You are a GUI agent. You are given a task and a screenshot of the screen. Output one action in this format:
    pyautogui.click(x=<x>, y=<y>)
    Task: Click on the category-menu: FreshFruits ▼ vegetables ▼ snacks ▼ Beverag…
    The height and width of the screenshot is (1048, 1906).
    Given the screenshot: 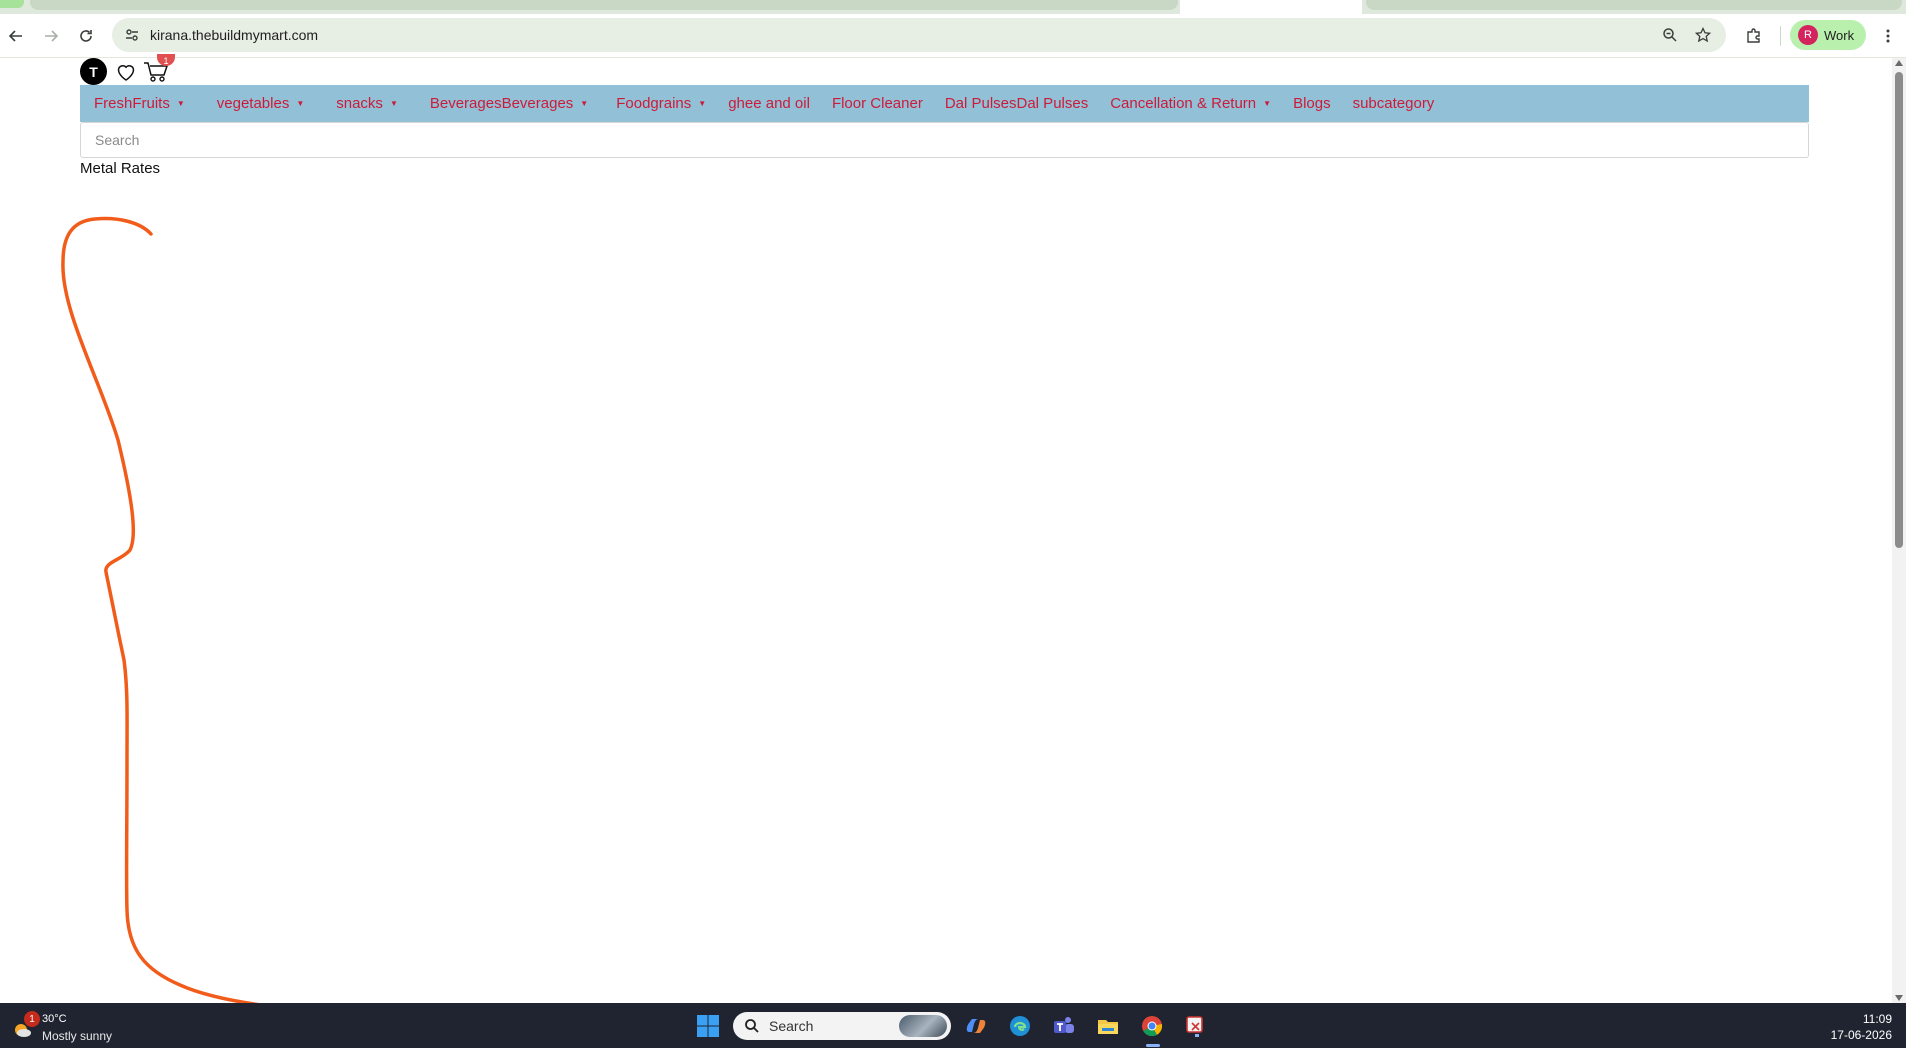 What is the action you would take?
    pyautogui.click(x=944, y=103)
    